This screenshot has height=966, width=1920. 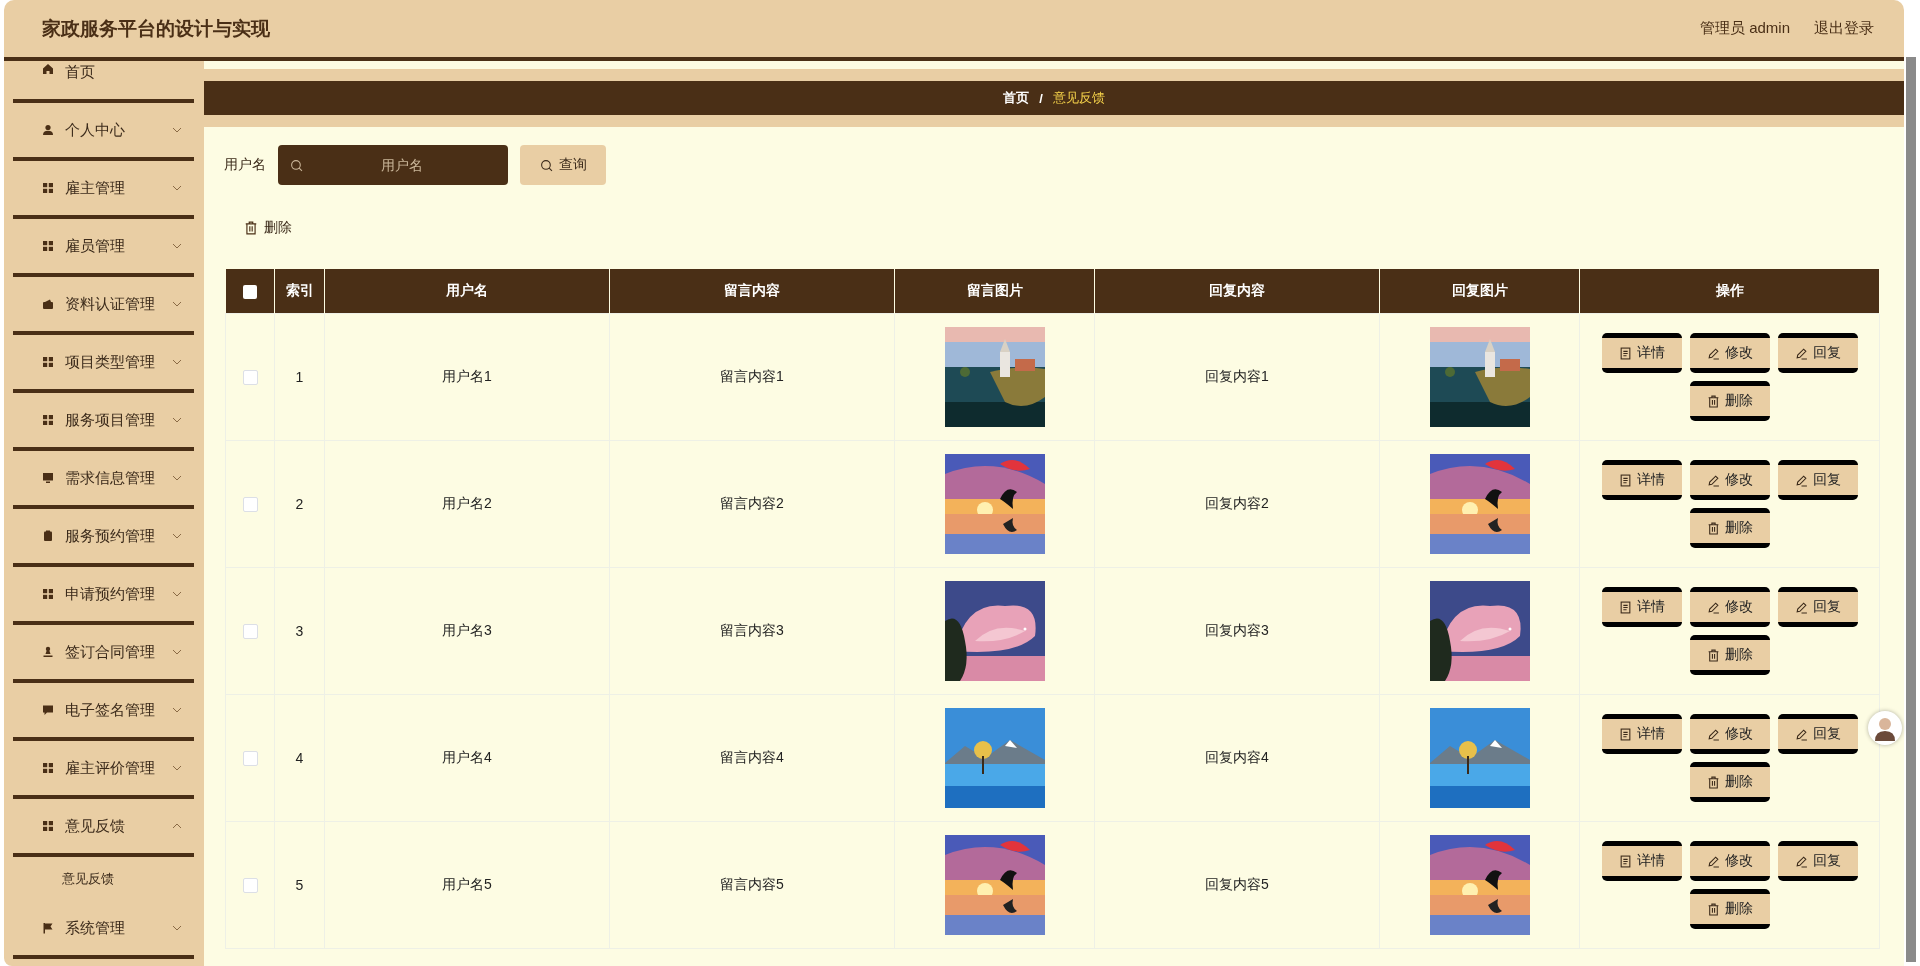 I want to click on select-all-checkbox, so click(x=249, y=292).